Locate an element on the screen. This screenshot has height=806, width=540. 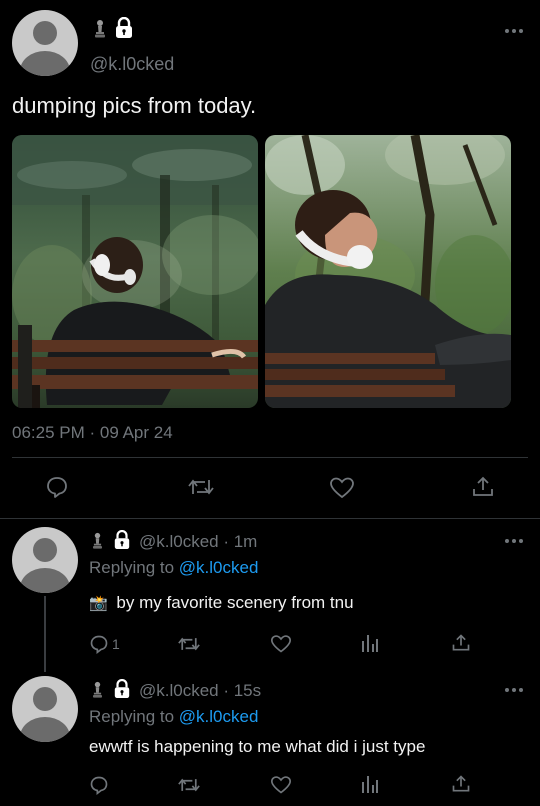
reply-handle-time: @k.l0cked · 1m is located at coordinates (198, 542).